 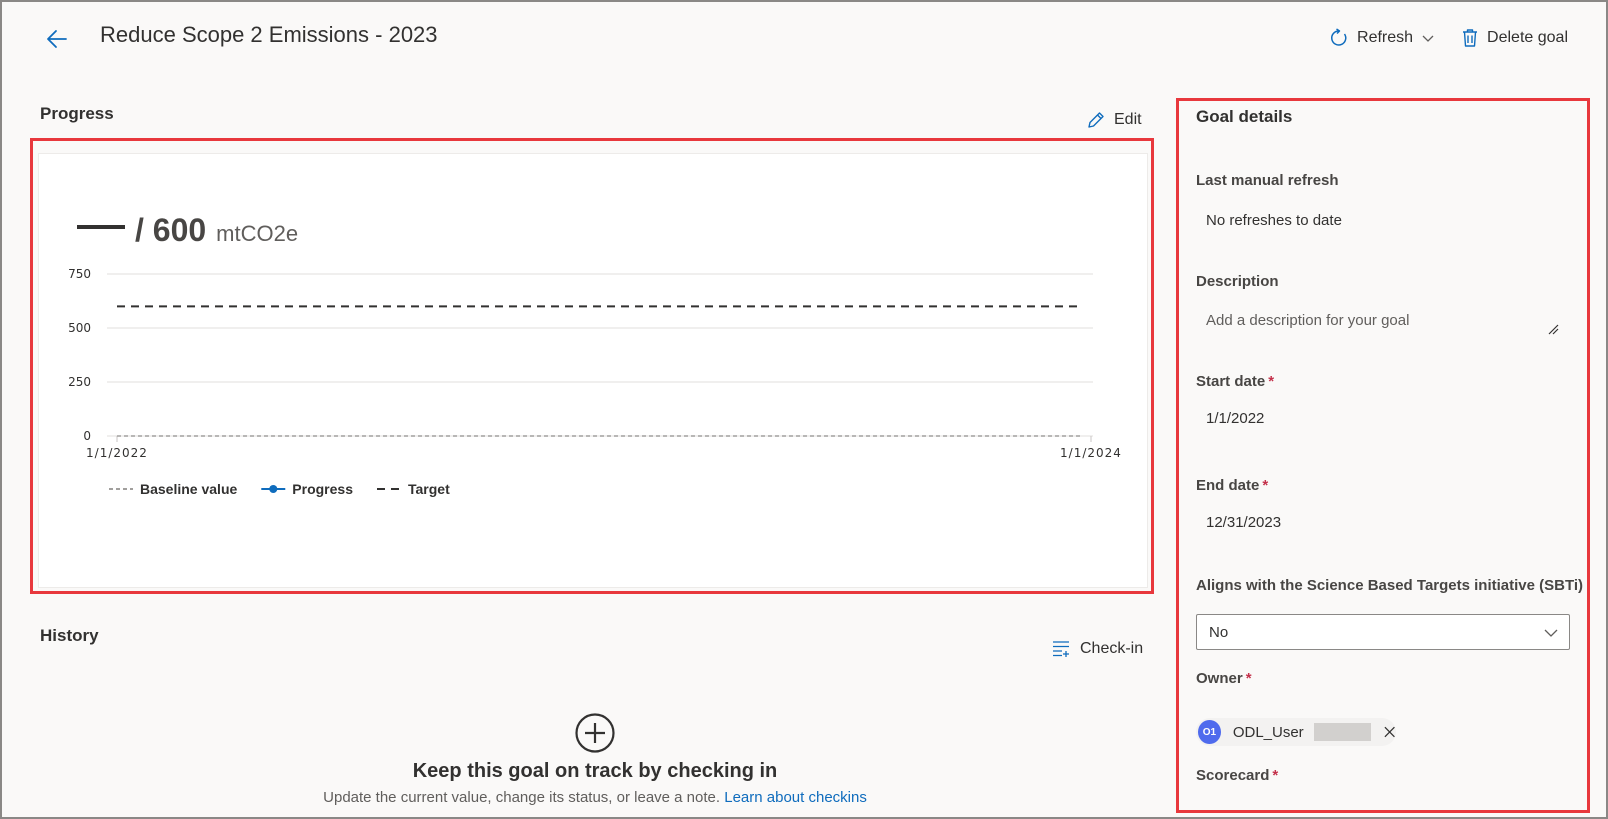 I want to click on redacted-block, so click(x=1342, y=732).